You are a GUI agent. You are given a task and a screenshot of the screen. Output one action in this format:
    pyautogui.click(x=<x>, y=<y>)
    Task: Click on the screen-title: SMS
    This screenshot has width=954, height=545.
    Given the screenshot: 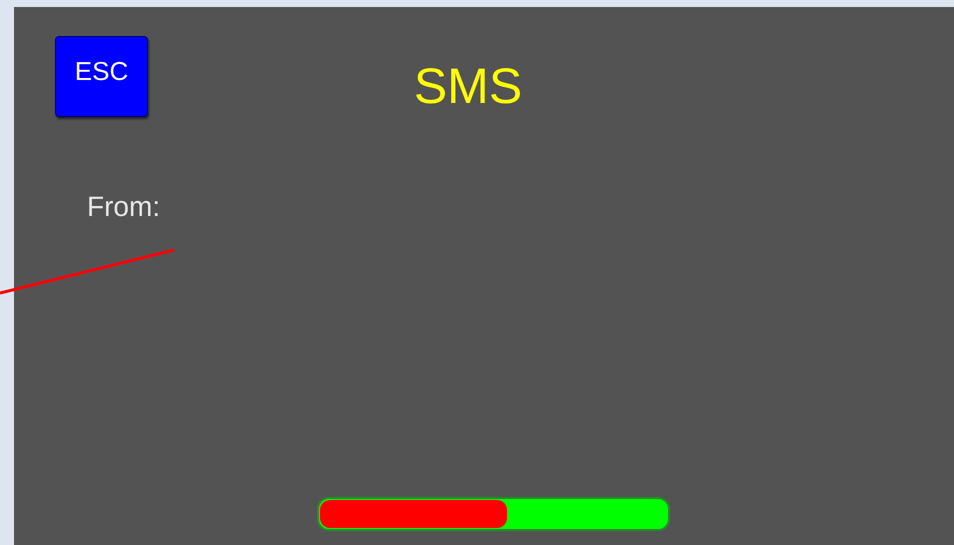 What is the action you would take?
    pyautogui.click(x=468, y=86)
    